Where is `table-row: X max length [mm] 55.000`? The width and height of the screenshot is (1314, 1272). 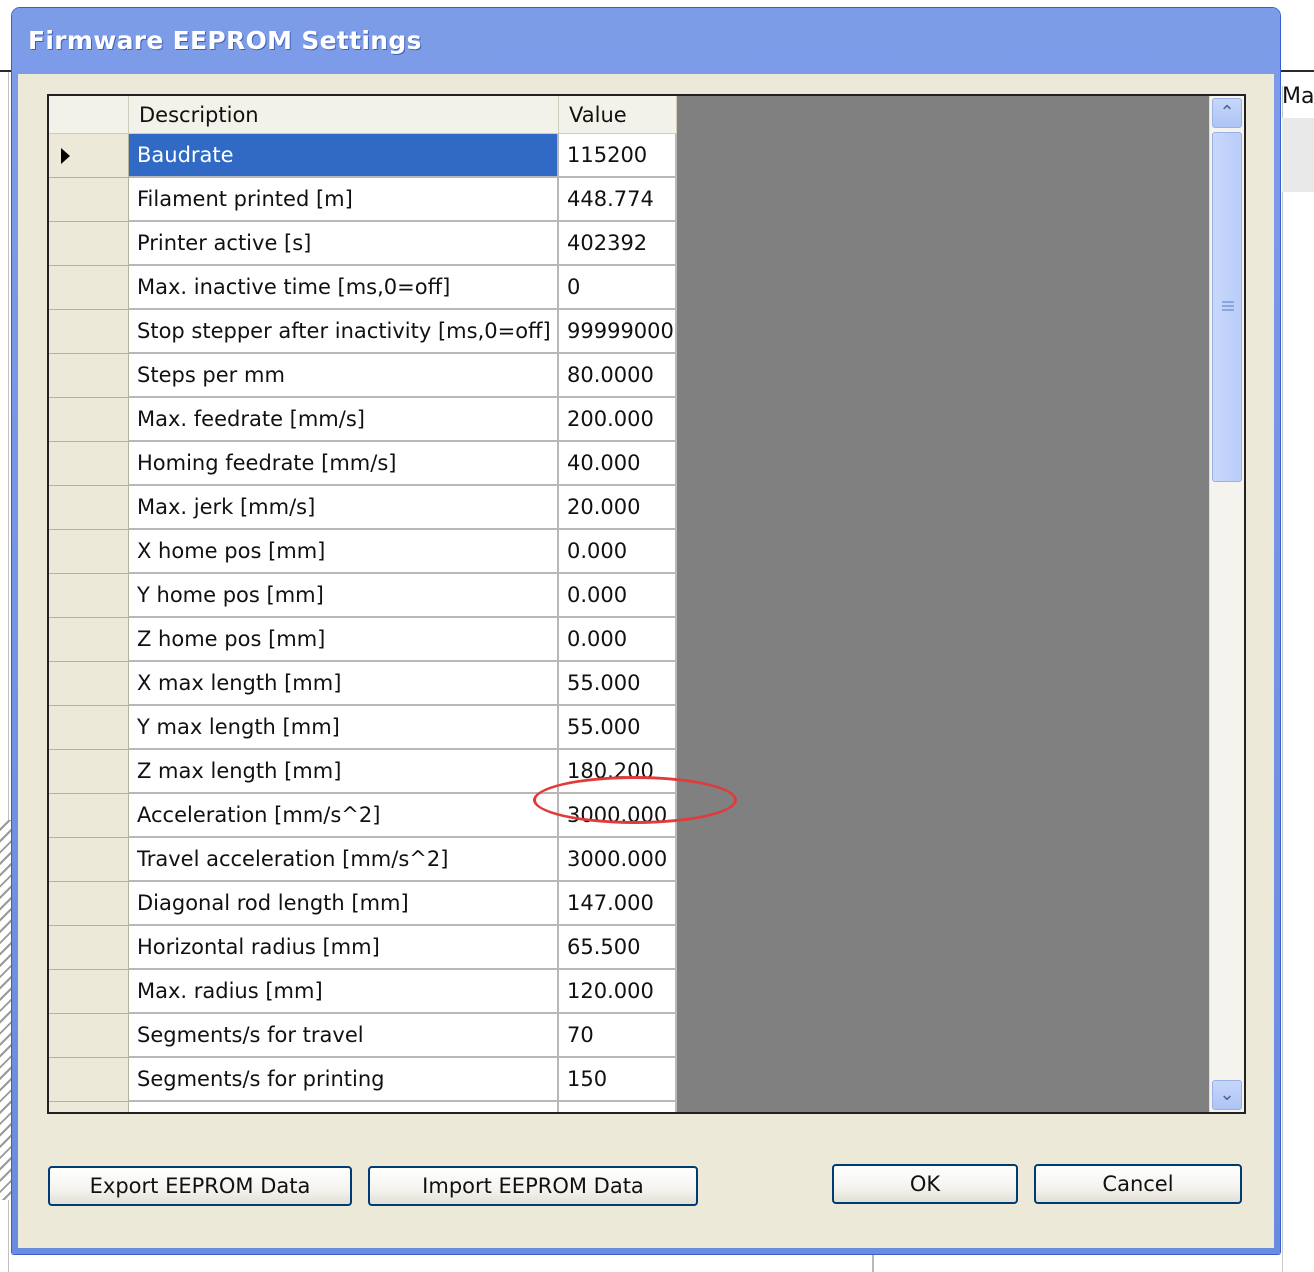
table-row: X max length [mm] 55.000 is located at coordinates (364, 684).